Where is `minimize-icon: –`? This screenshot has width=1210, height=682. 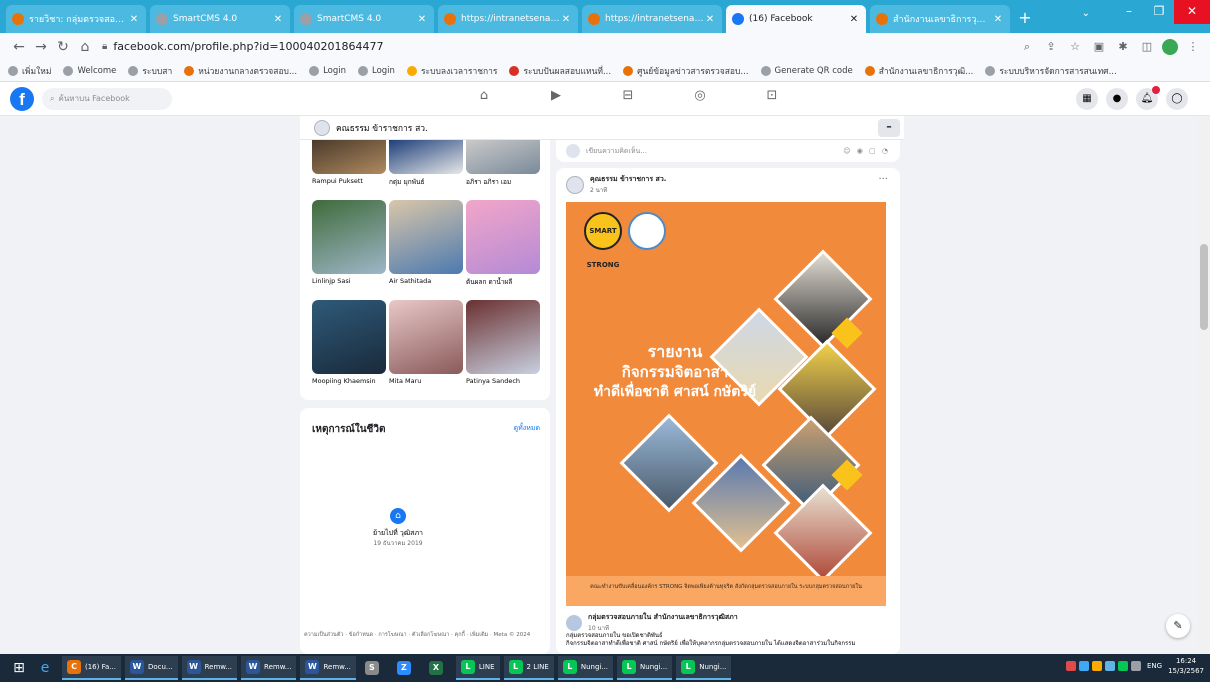
minimize-icon: – is located at coordinates (1129, 12).